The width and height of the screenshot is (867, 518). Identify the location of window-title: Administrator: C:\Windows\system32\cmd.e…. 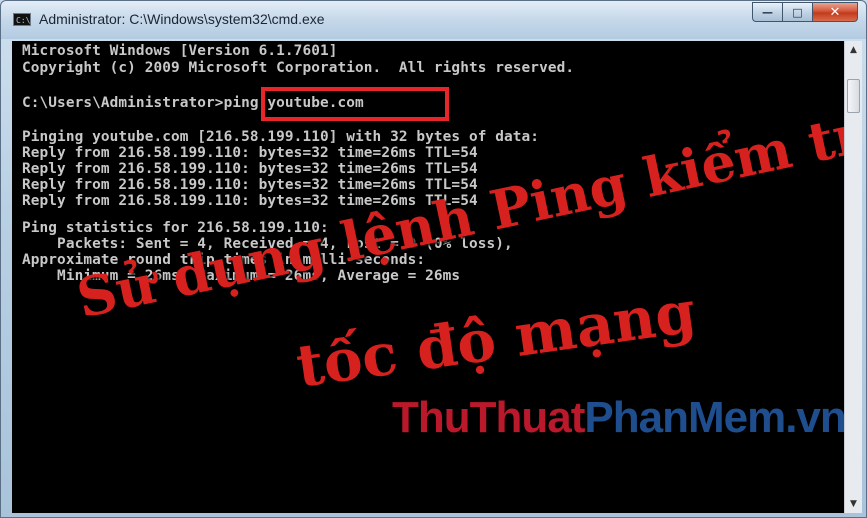
(182, 19).